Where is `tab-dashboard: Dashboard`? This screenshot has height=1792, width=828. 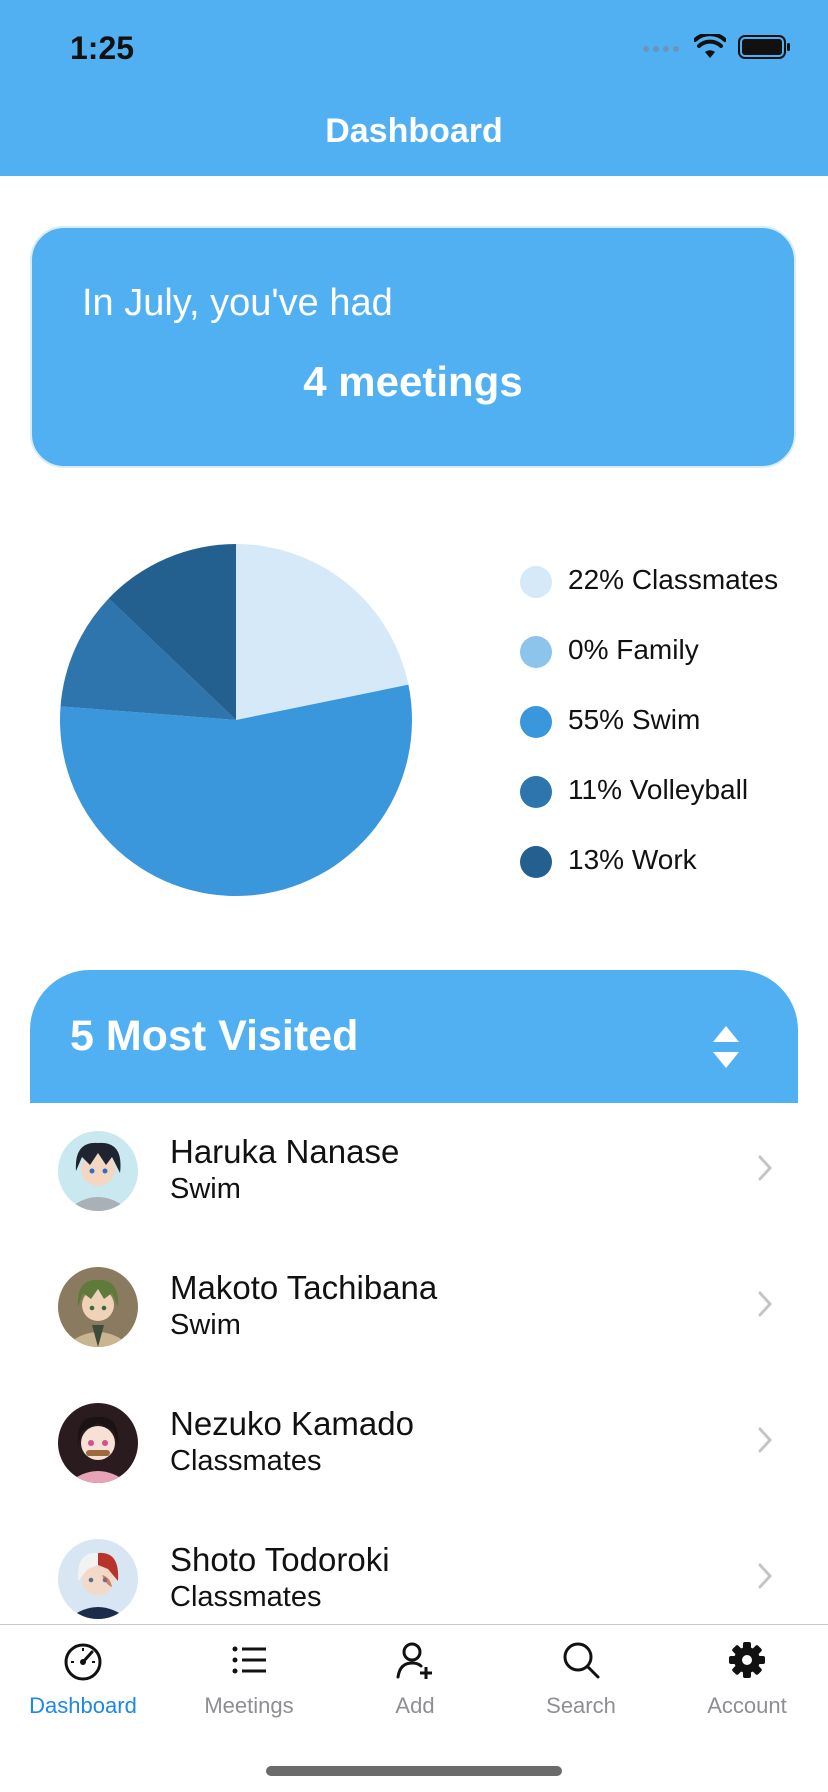 tab-dashboard: Dashboard is located at coordinates (83, 1680).